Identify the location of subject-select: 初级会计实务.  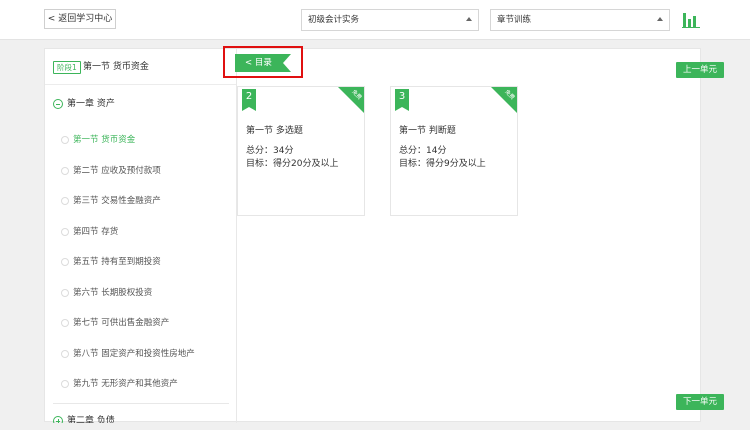
(390, 20).